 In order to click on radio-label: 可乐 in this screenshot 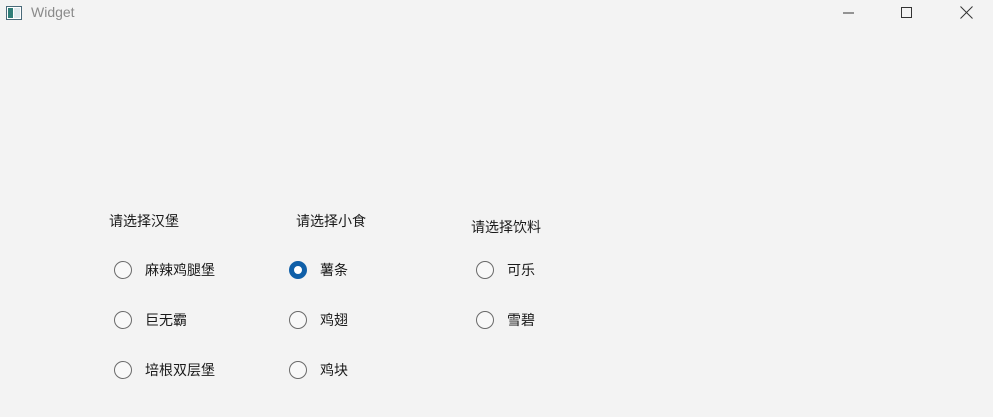, I will do `click(521, 270)`.